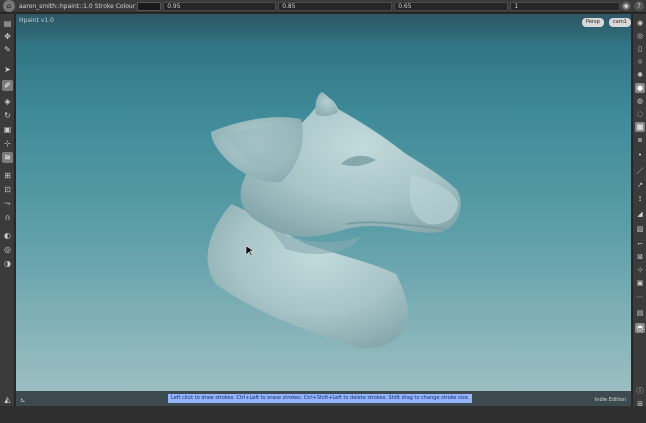 This screenshot has width=646, height=423. I want to click on display-options-icon: ◎, so click(7, 249).